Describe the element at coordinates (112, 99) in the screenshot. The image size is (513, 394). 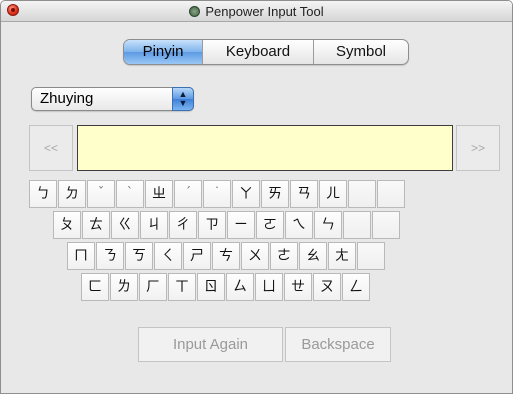
I see `input-method-popup: Zhuying ▲ ▼` at that location.